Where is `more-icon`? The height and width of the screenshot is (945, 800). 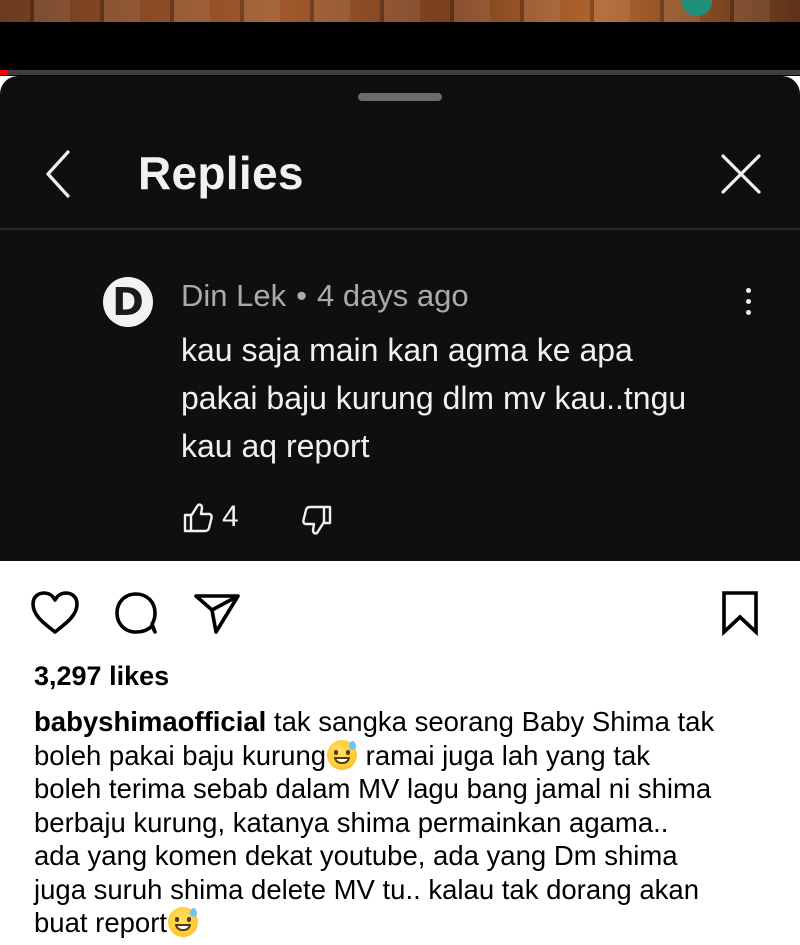
more-icon is located at coordinates (748, 301).